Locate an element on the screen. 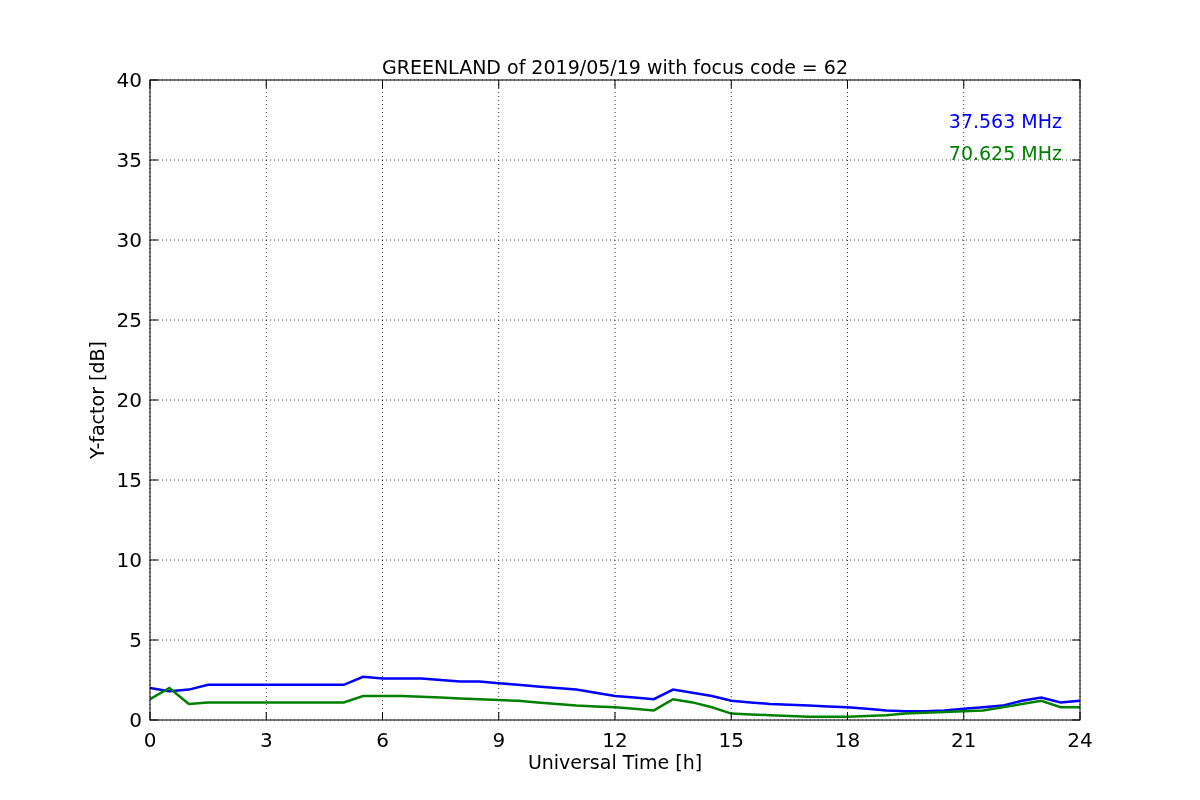 This screenshot has width=1200, height=800. x-tick-label: 21 is located at coordinates (964, 740).